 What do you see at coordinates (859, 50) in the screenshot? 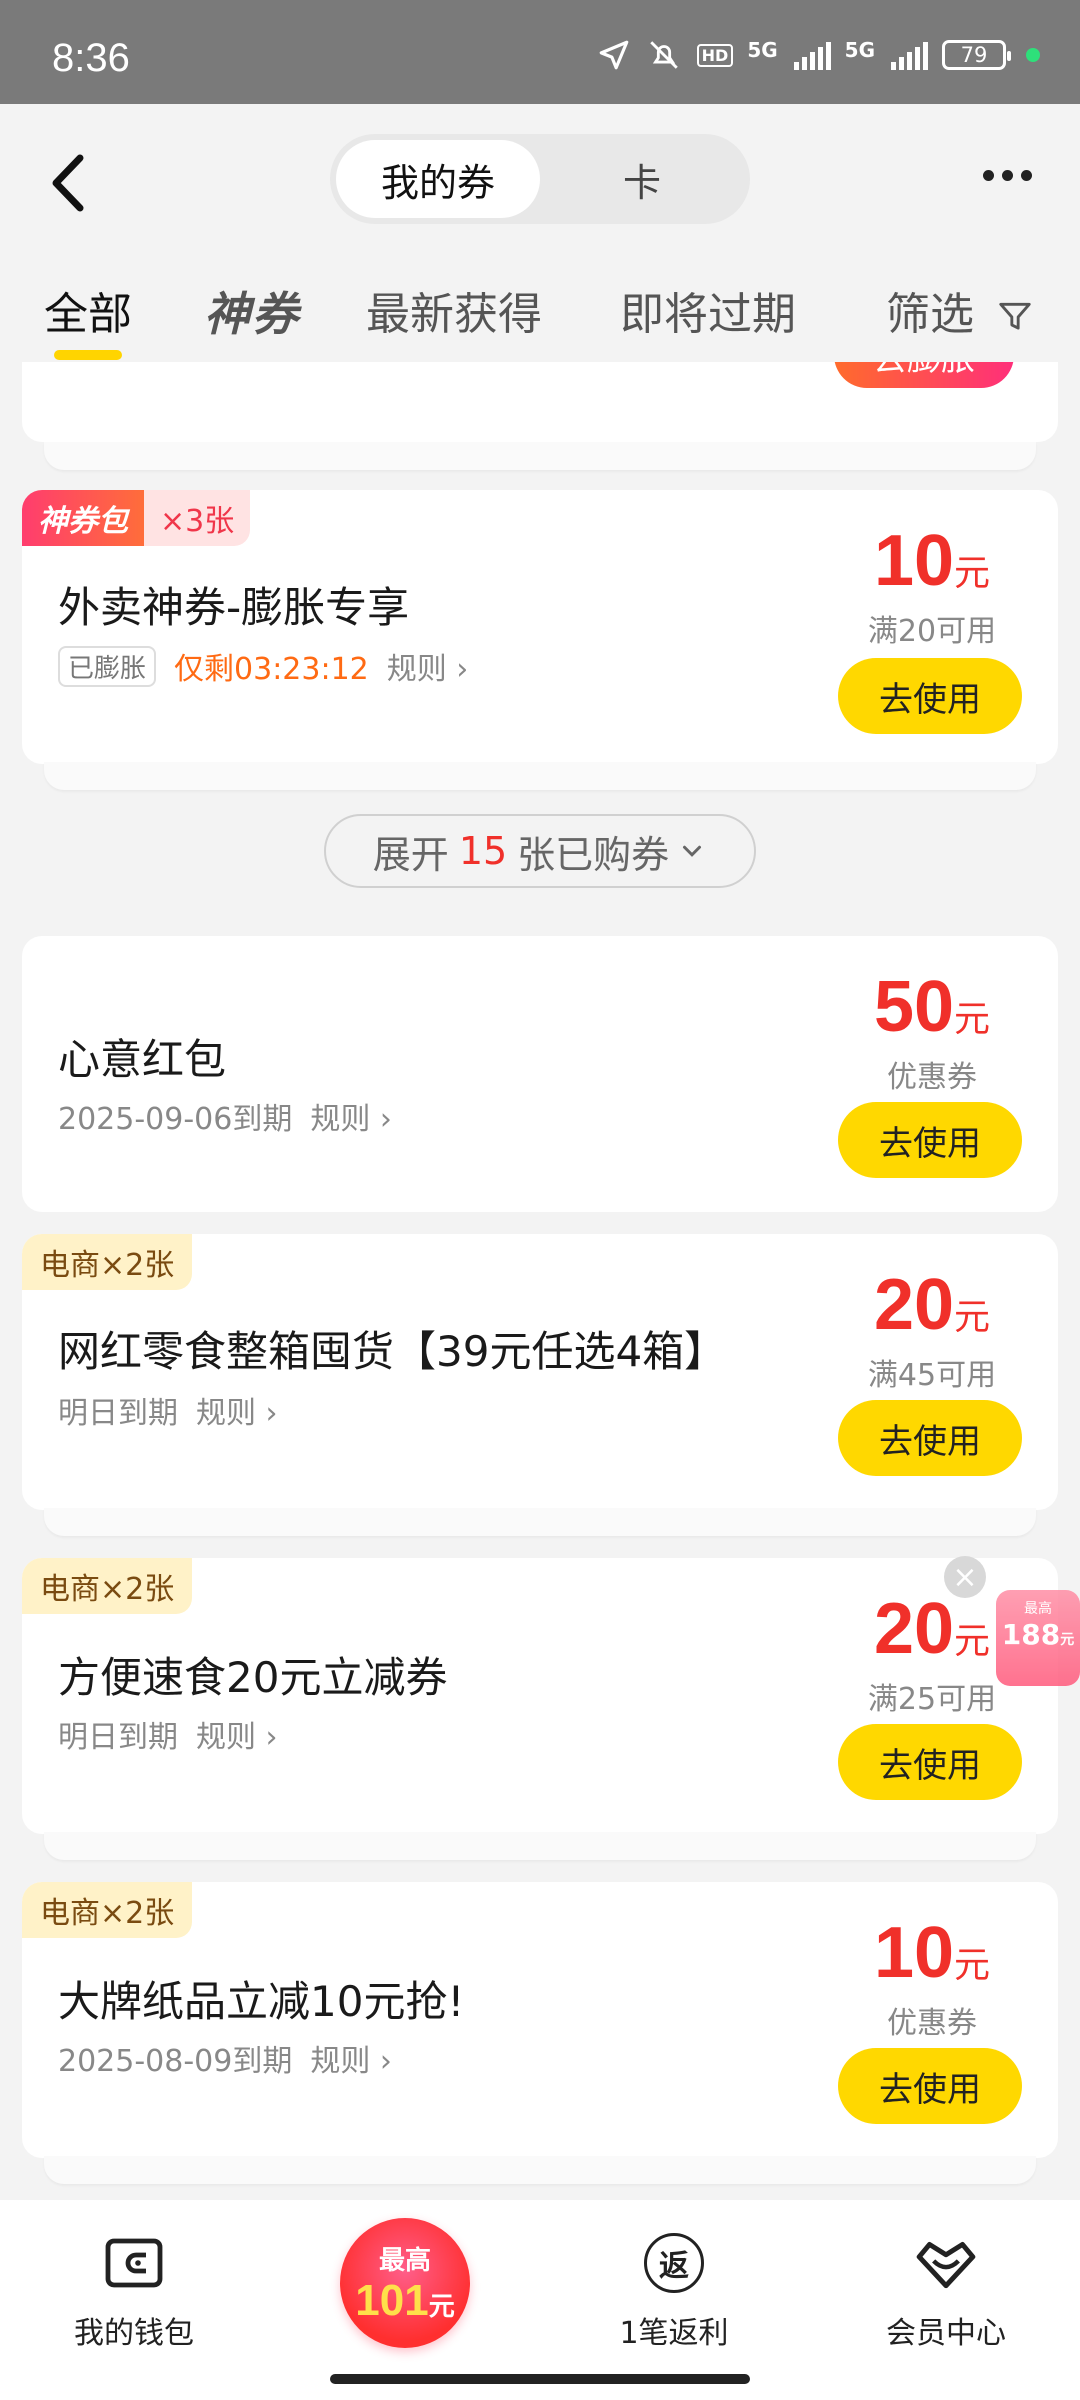
I see `network-label-2: 5G` at bounding box center [859, 50].